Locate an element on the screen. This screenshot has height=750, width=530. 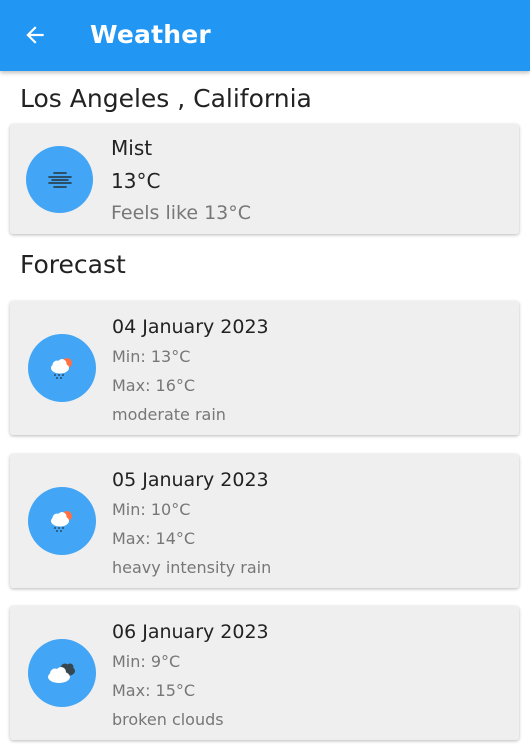
current-condition: Mist is located at coordinates (132, 148).